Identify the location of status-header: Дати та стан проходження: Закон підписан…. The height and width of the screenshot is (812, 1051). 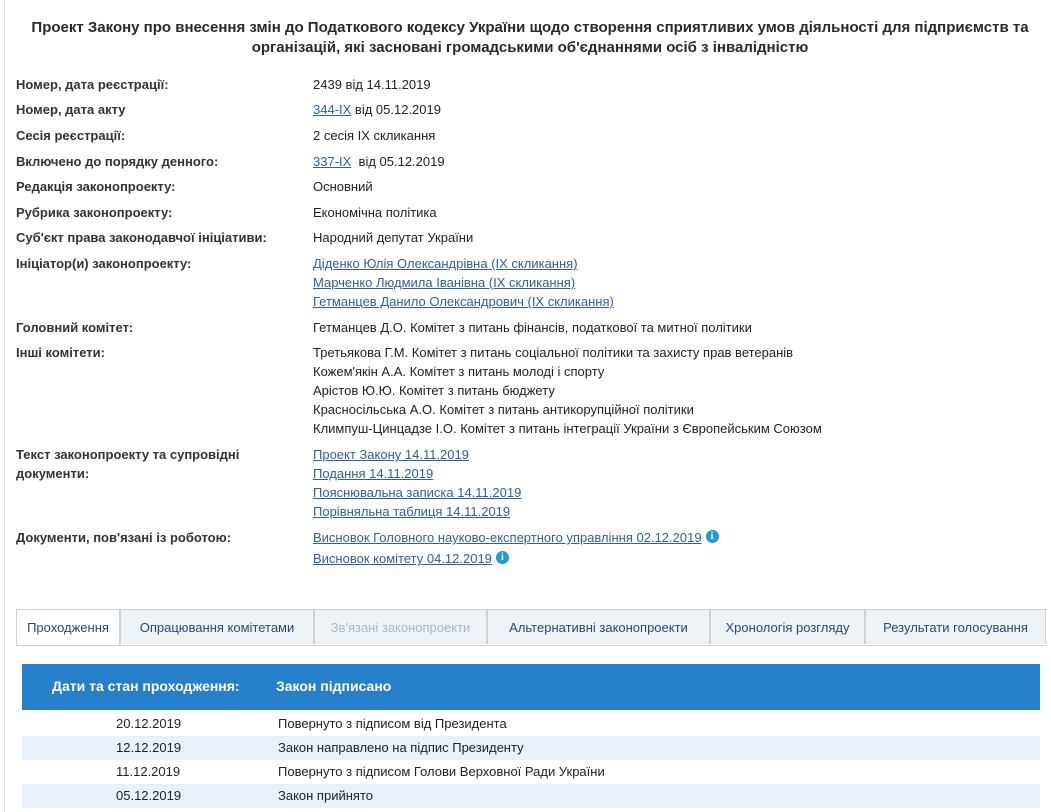
(531, 687).